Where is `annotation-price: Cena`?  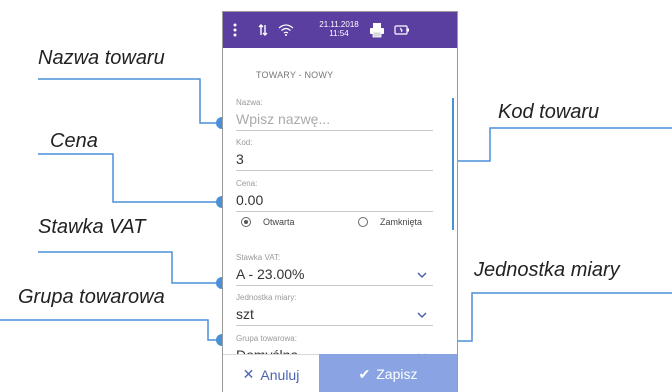 annotation-price: Cena is located at coordinates (74, 141).